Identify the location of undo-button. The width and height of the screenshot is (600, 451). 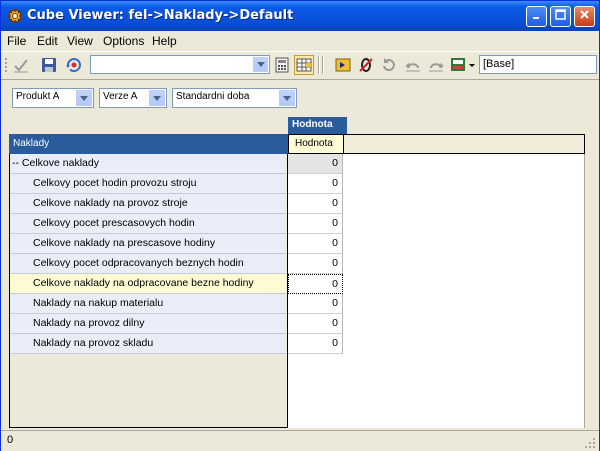
(413, 65).